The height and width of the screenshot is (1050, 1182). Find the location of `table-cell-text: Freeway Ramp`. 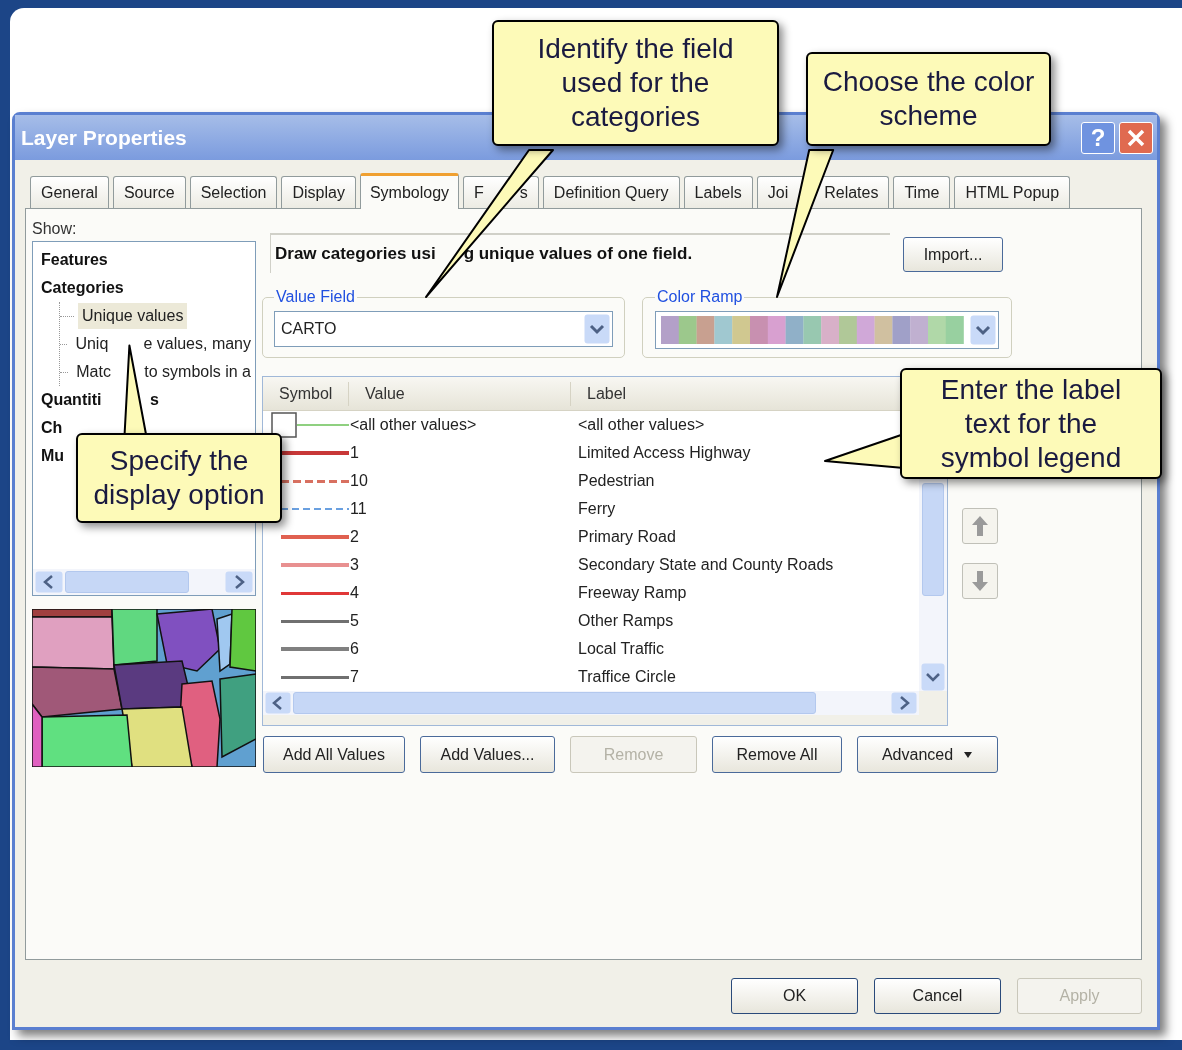

table-cell-text: Freeway Ramp is located at coordinates (632, 593).